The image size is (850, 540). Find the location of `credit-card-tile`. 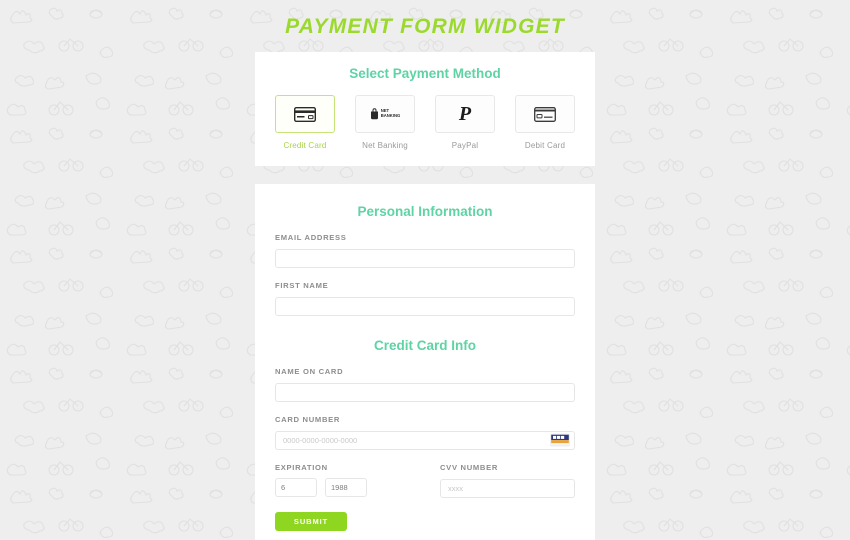

credit-card-tile is located at coordinates (305, 114).